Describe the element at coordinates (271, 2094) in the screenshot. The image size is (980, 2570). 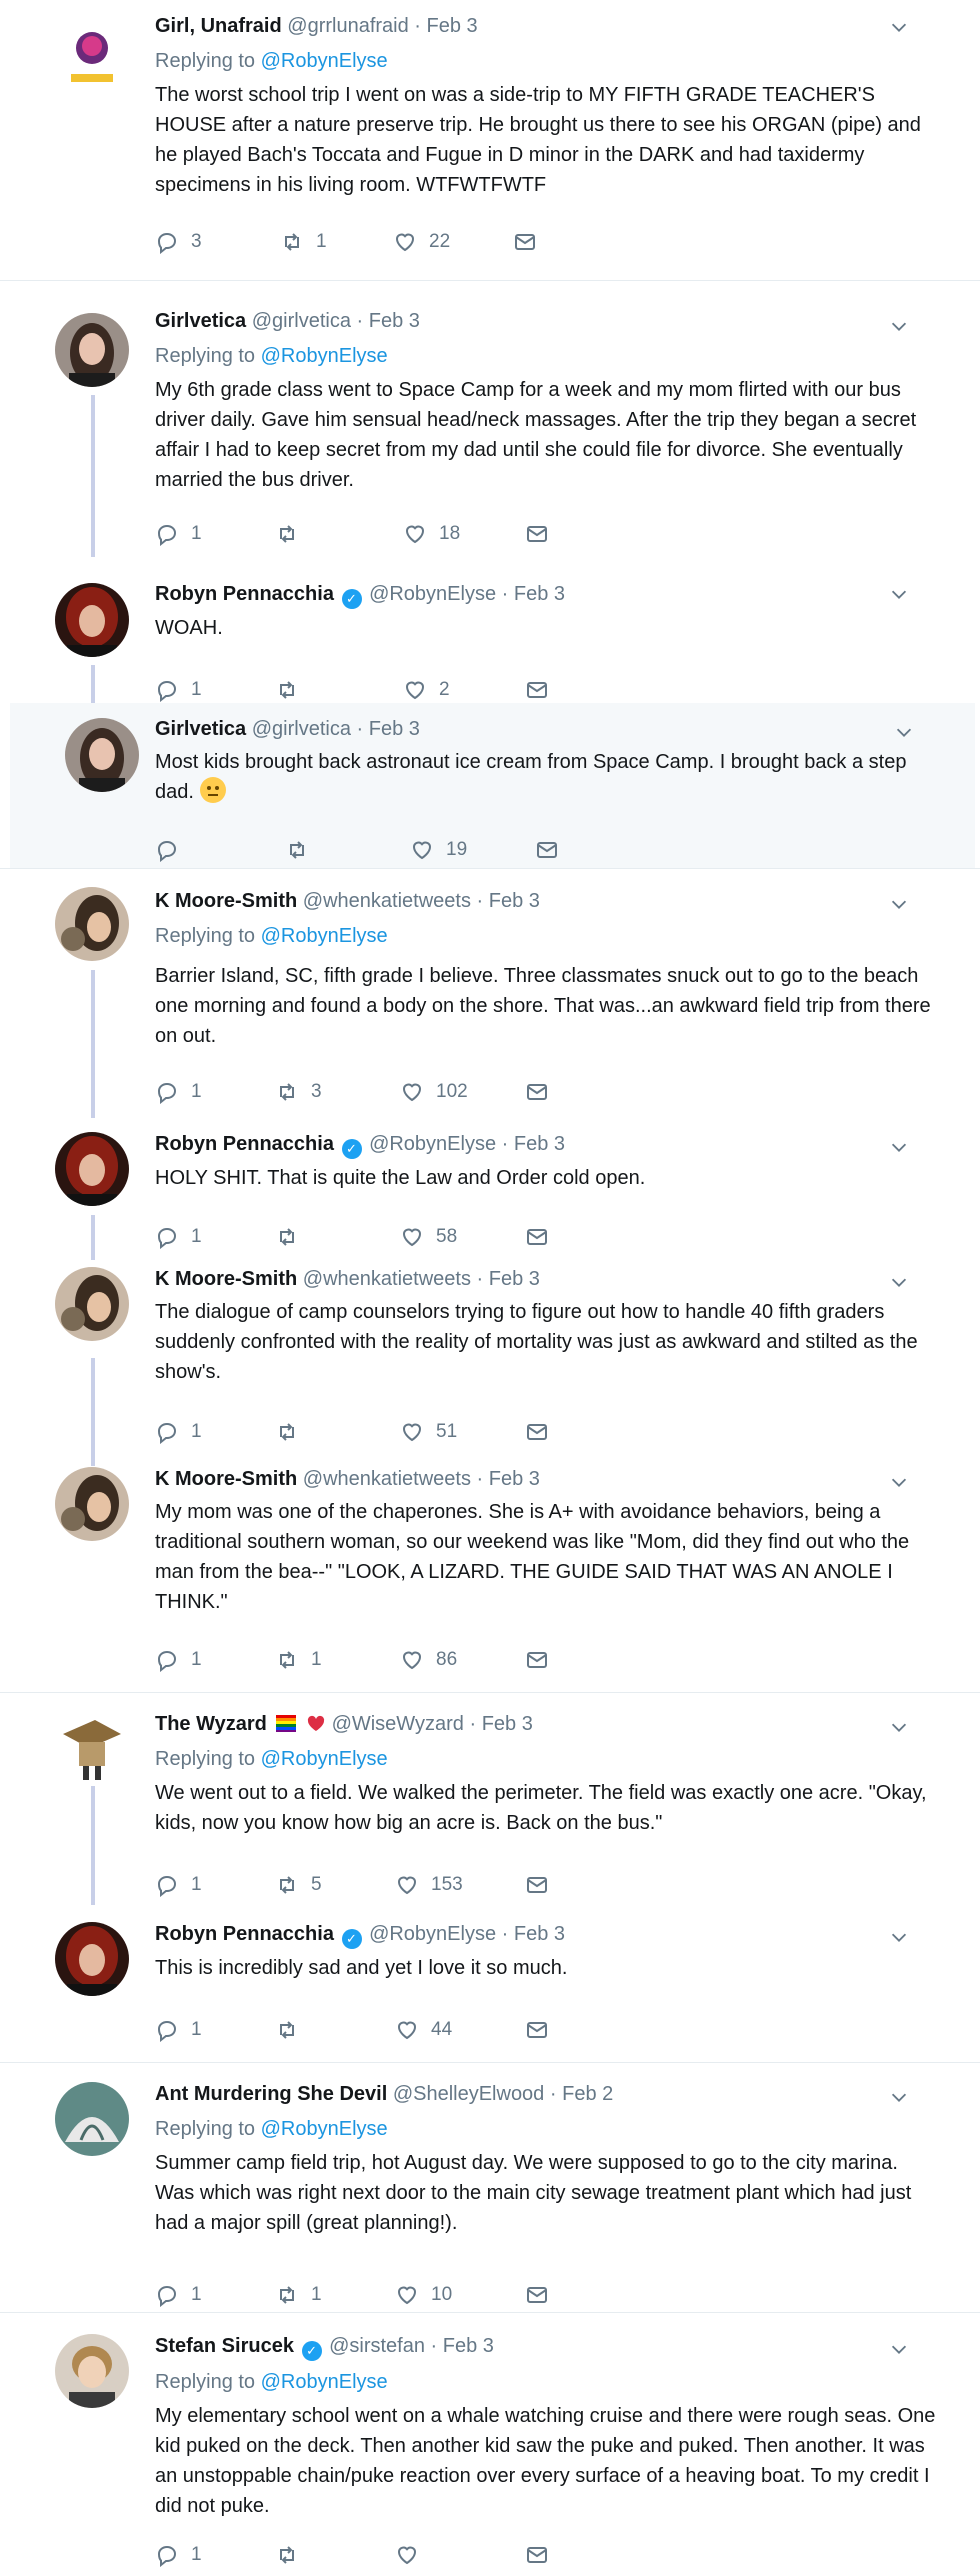
I see `display-name: Ant Murdering She Devil` at that location.